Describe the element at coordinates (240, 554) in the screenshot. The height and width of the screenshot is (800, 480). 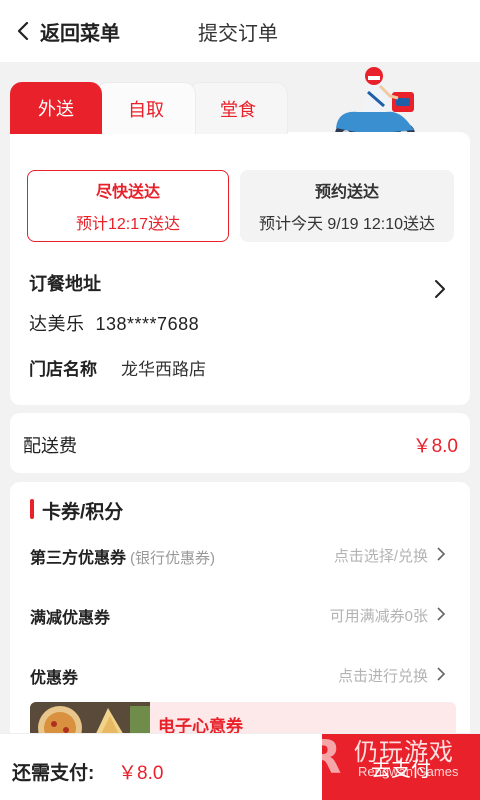
I see `third-party-coupon-row: 第三方优惠券 (银行优惠券) 点击选择/兑换` at that location.